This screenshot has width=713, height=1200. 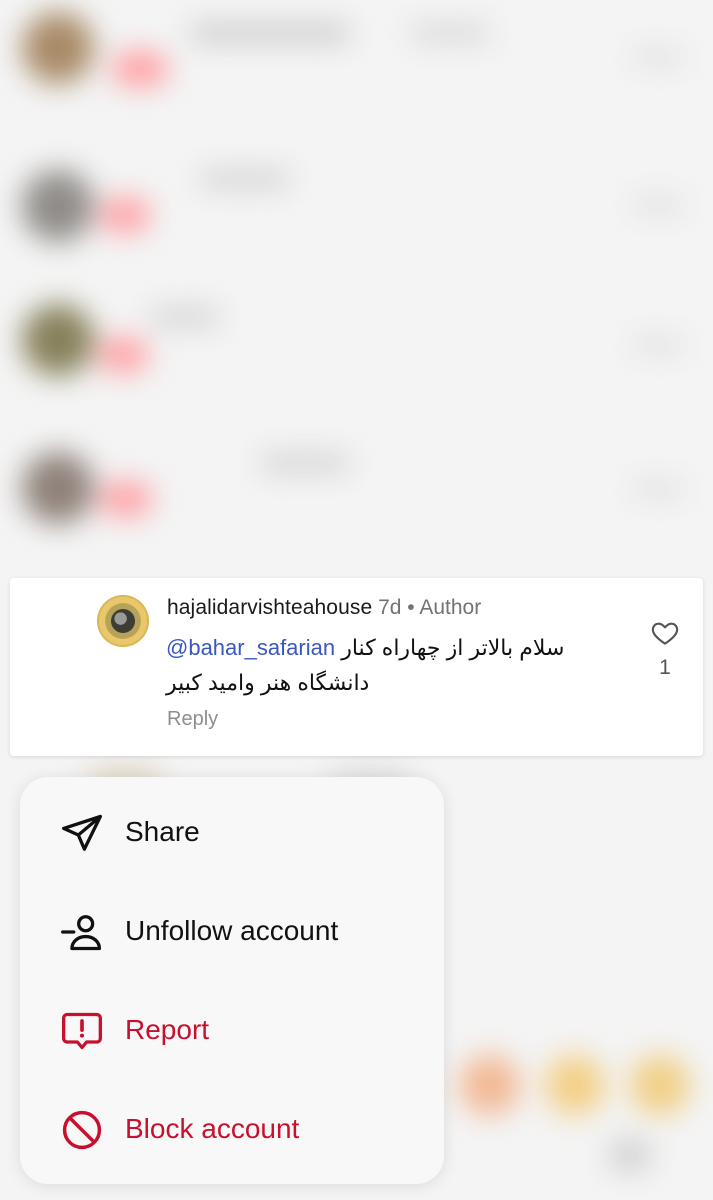 What do you see at coordinates (82, 832) in the screenshot?
I see `send-icon` at bounding box center [82, 832].